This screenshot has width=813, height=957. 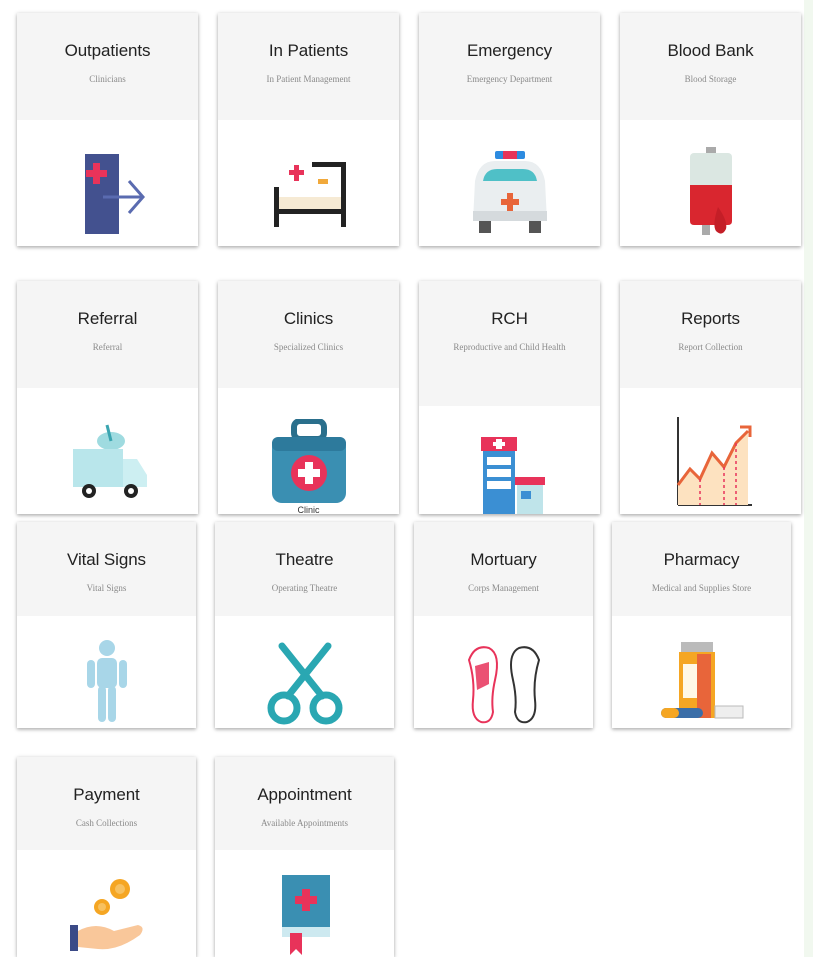 What do you see at coordinates (509, 79) in the screenshot?
I see `card-subtitle: Emergency Department` at bounding box center [509, 79].